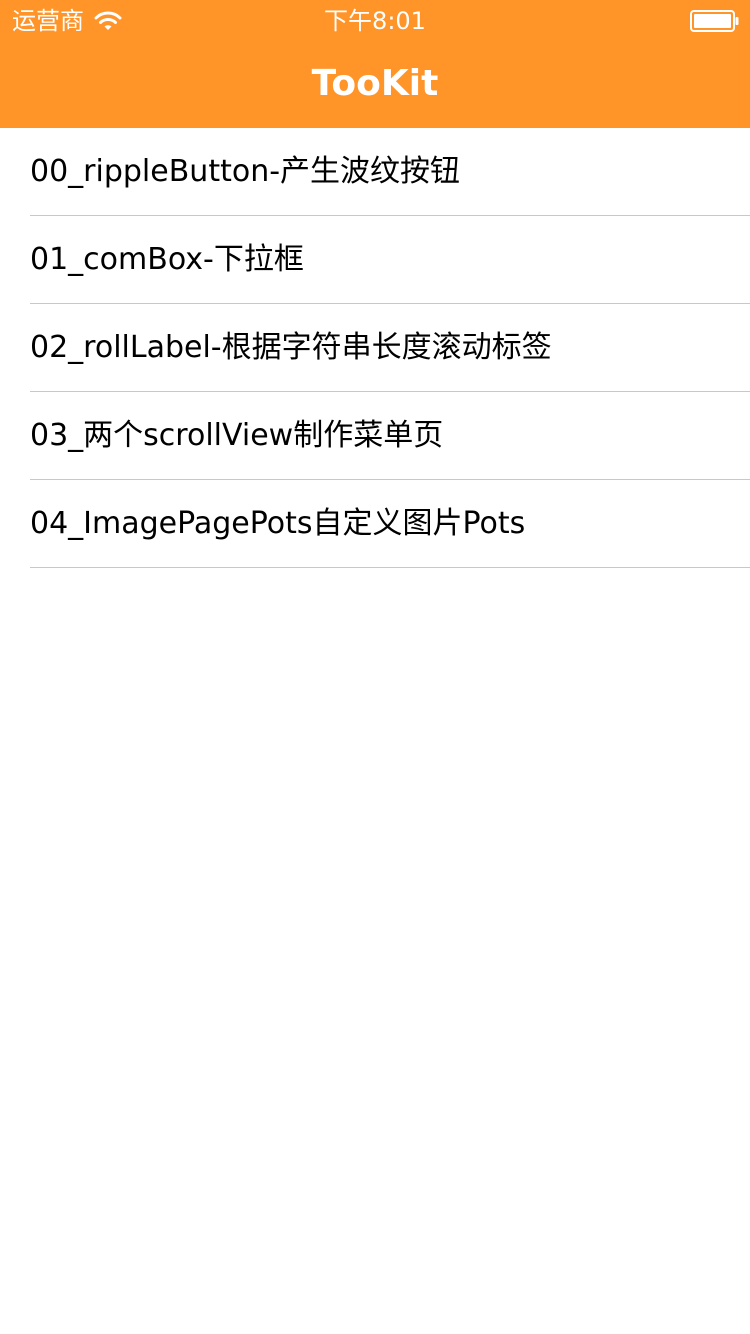 The width and height of the screenshot is (750, 1334). I want to click on list-item: 04_ImagePagePots自定义图片Pots, so click(375, 524).